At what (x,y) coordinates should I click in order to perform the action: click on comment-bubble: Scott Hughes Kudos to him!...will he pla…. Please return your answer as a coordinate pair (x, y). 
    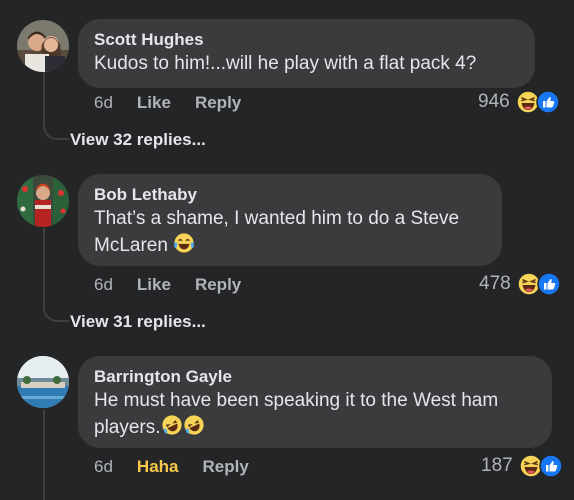
    Looking at the image, I should click on (306, 53).